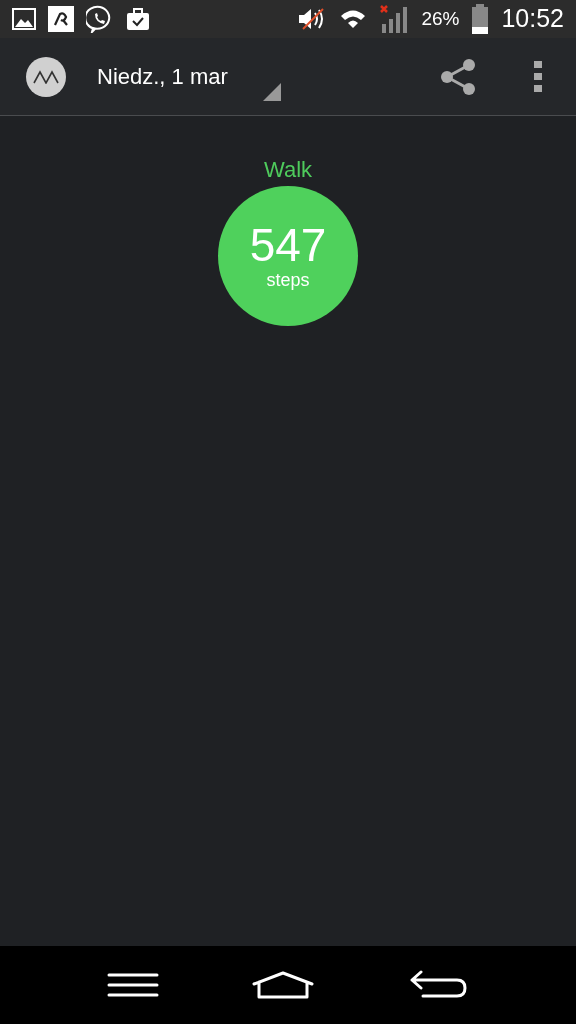 This screenshot has height=1024, width=576. I want to click on steps-unit: steps, so click(288, 280).